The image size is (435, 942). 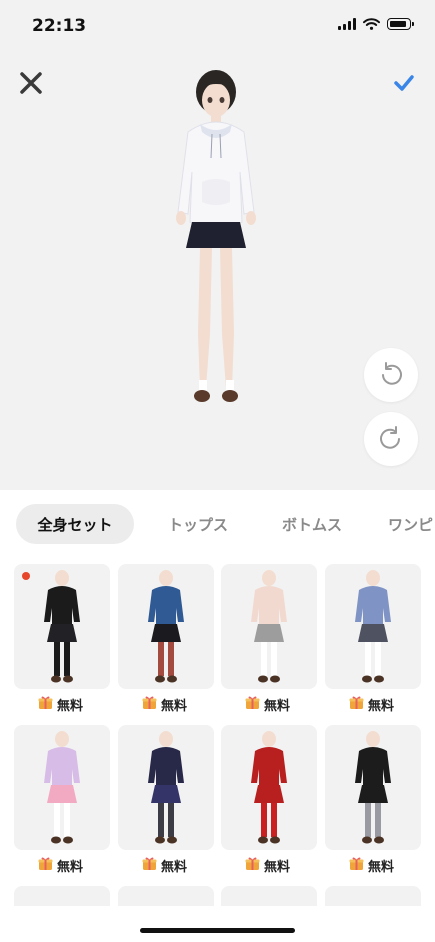 What do you see at coordinates (404, 83) in the screenshot?
I see `confirm-check-icon` at bounding box center [404, 83].